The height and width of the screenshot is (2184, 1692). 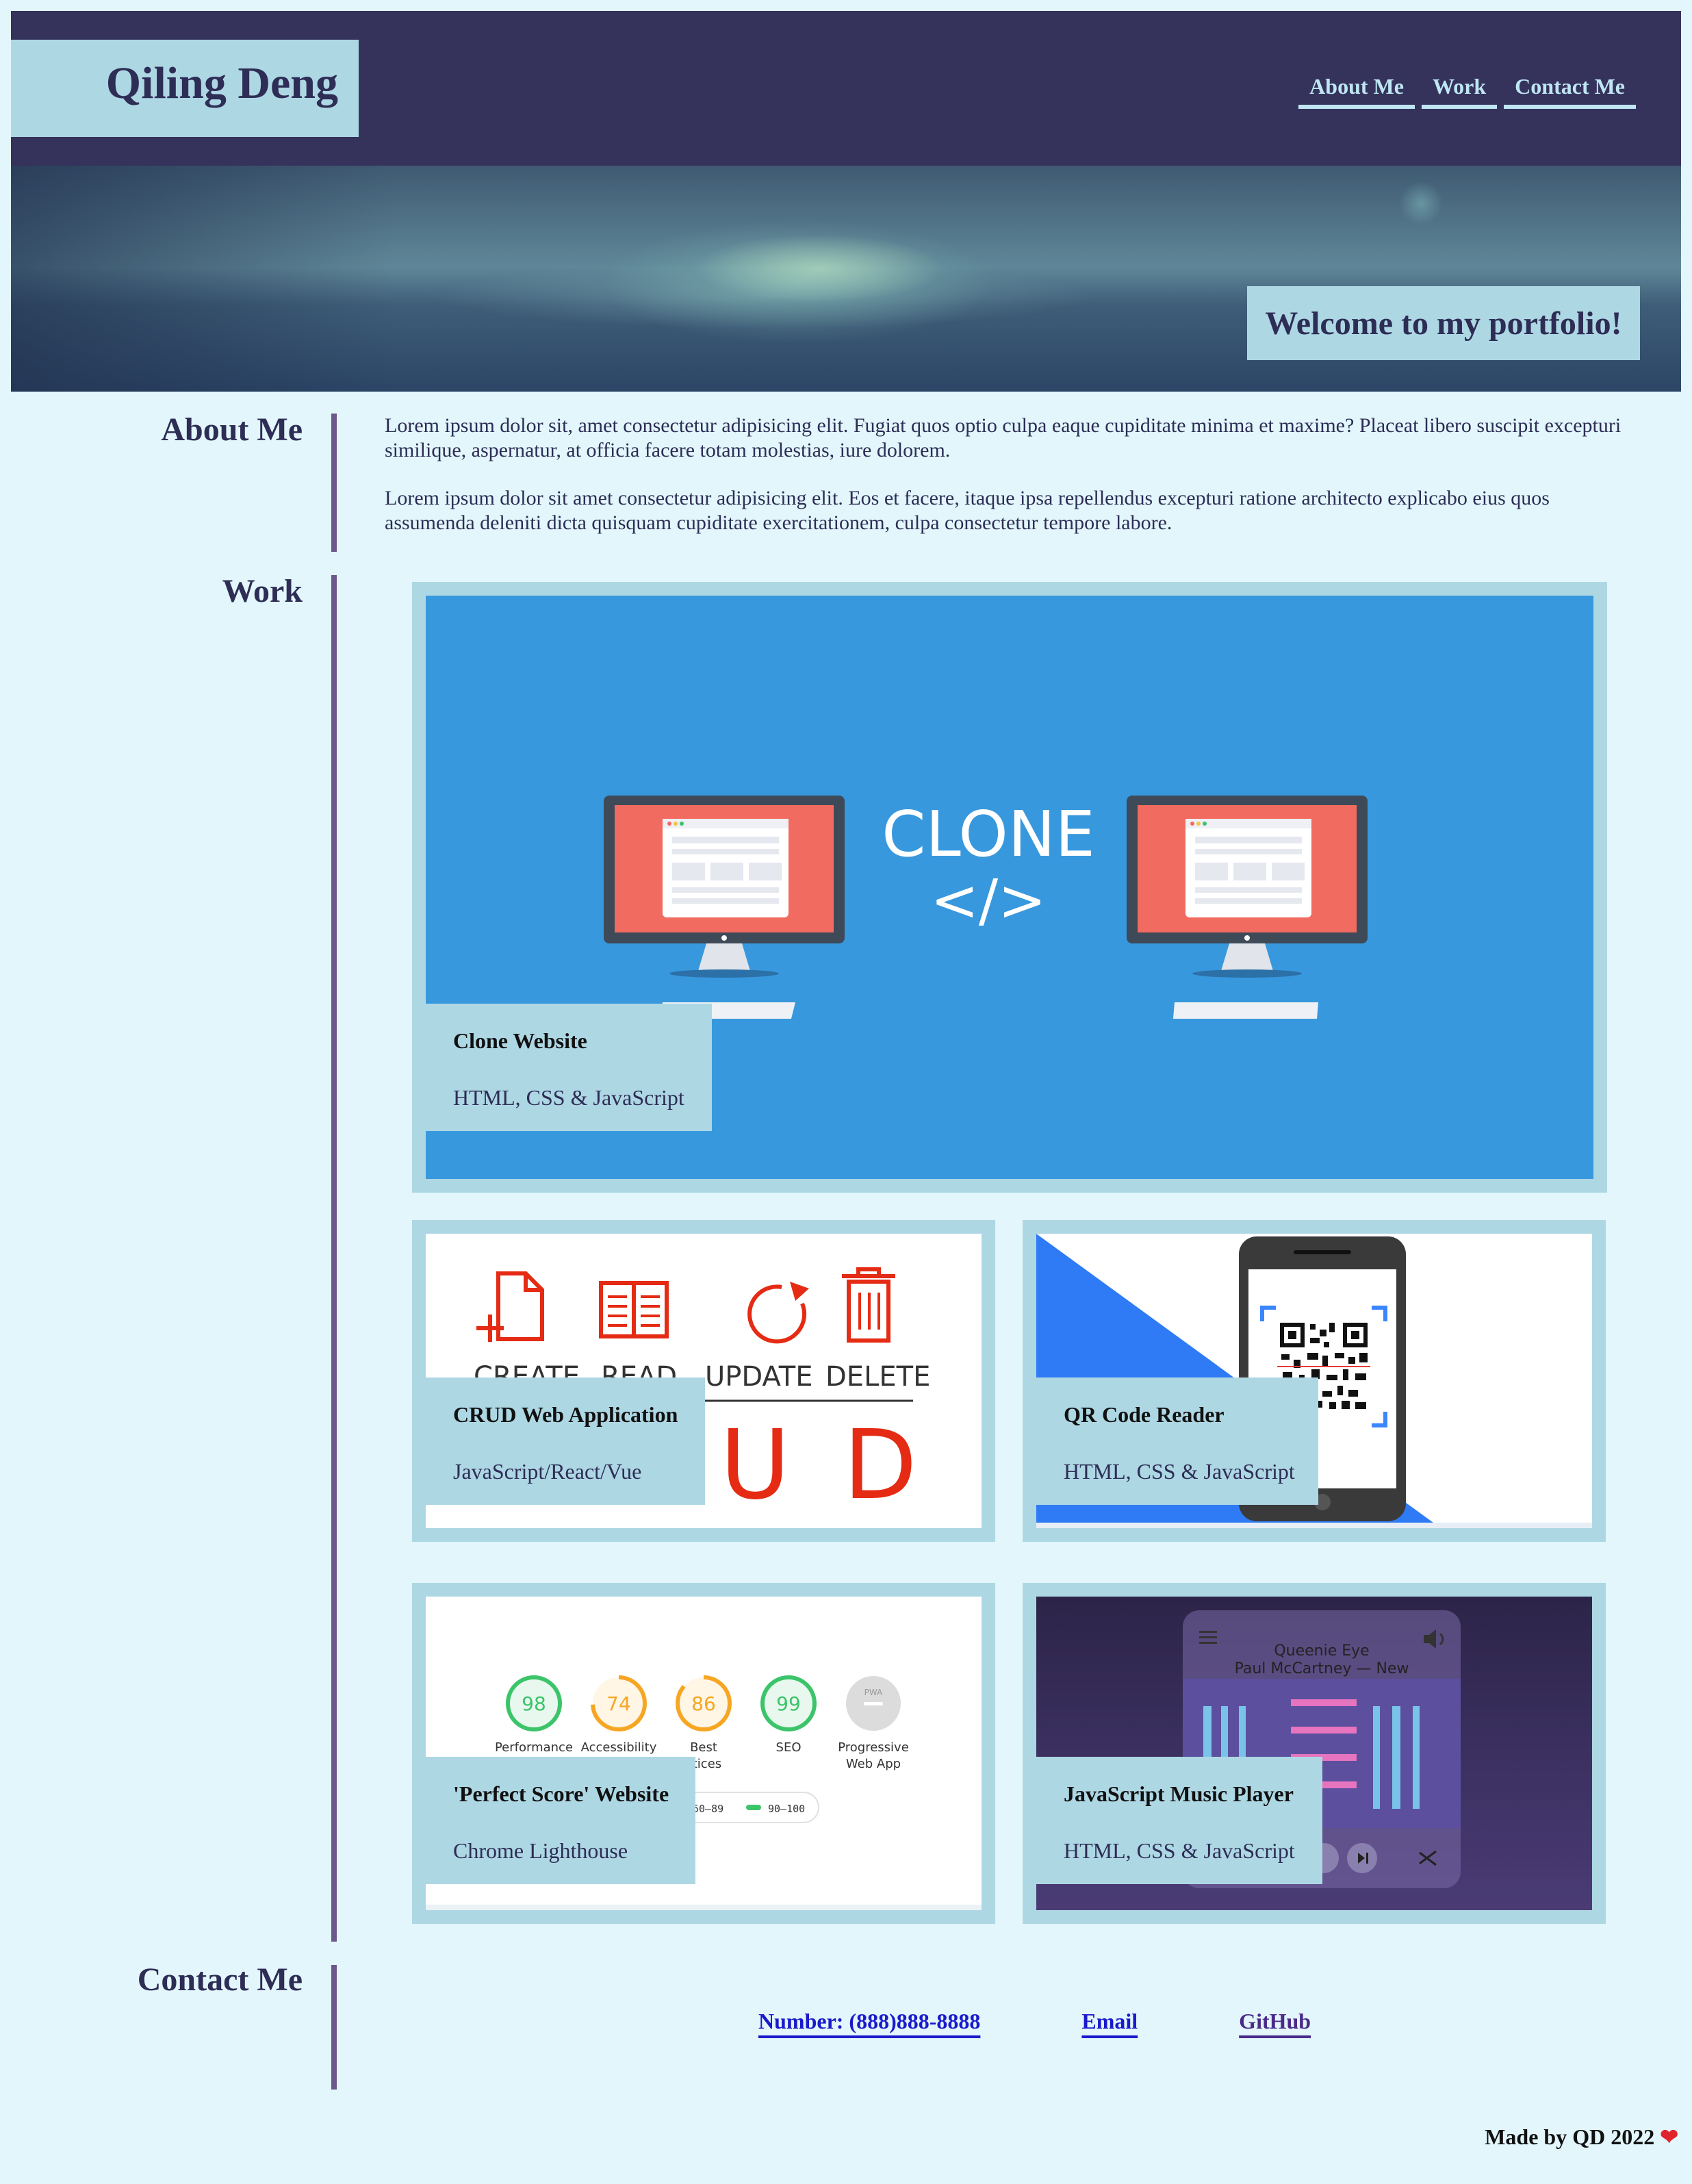 I want to click on update-refresh-icon, so click(x=778, y=1313).